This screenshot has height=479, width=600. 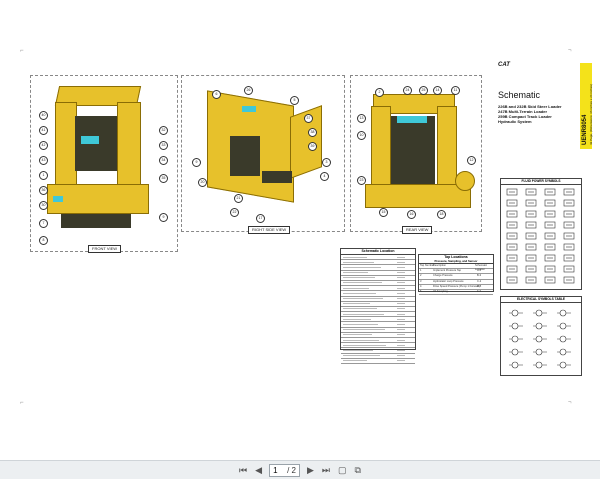 I want to click on electrical-symbols-panel: ELECTRICAL SYMBOLS TABLE, so click(x=541, y=336).